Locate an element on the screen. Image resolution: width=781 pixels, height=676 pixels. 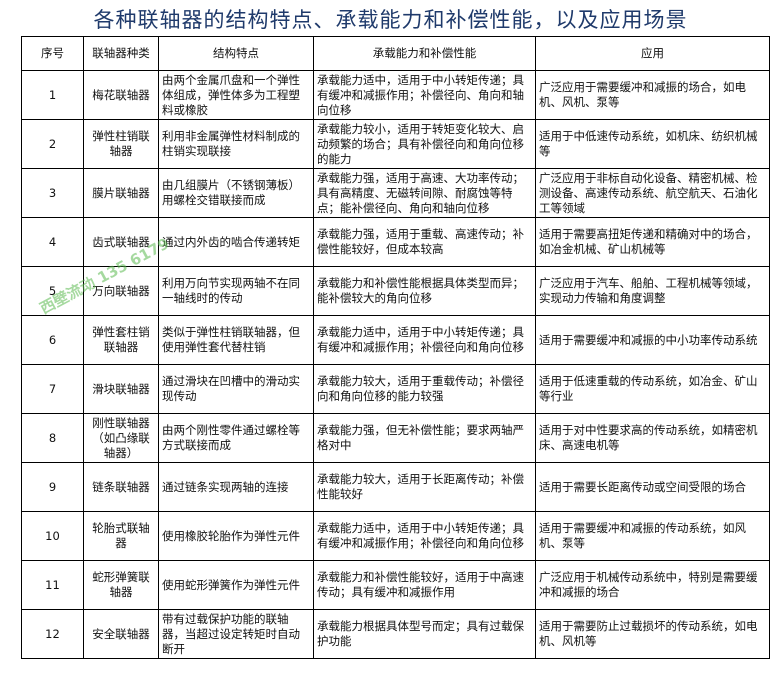
cell-type: 梅花联轴器 is located at coordinates (121, 95).